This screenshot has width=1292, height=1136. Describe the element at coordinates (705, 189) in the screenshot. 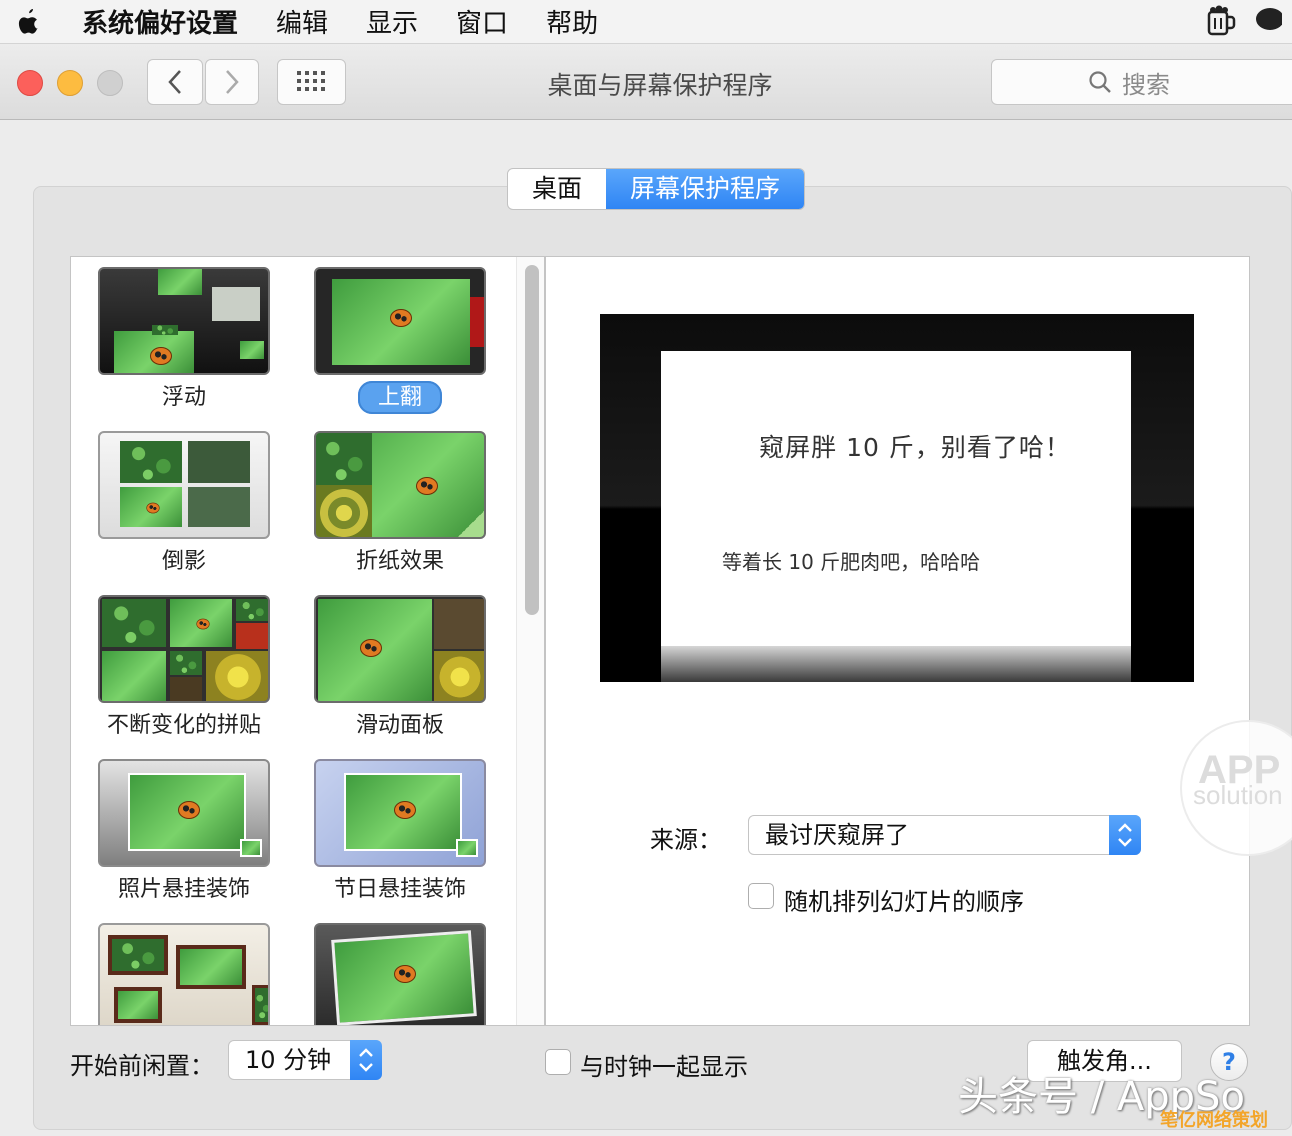

I see `tab-screensaver: 屏幕保护程序` at that location.